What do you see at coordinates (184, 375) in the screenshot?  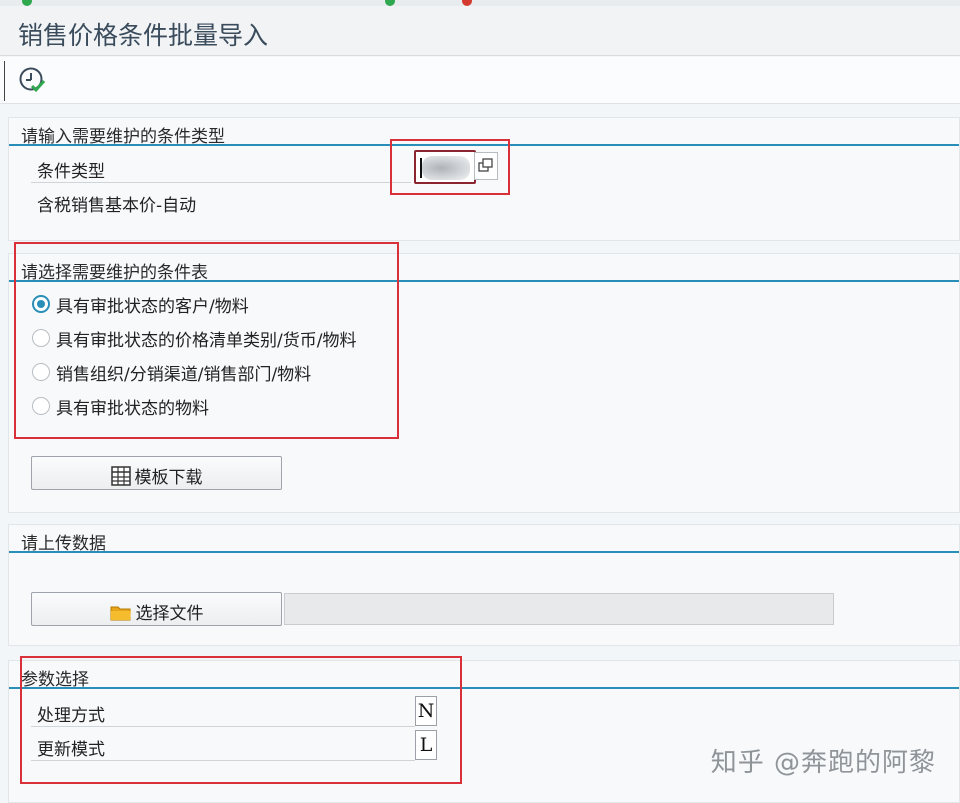 I see `radio-label: 销售组织/分销渠道/销售部门/物料` at bounding box center [184, 375].